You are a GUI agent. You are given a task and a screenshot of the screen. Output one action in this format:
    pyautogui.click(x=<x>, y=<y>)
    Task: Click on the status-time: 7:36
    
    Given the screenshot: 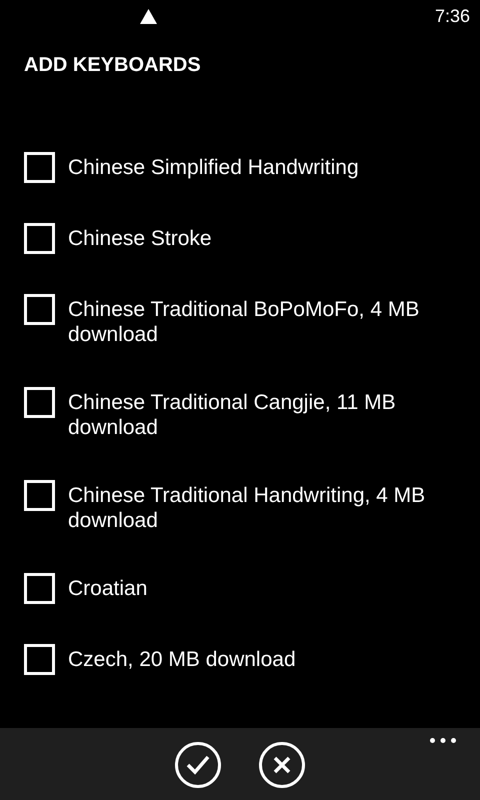 What is the action you would take?
    pyautogui.click(x=452, y=16)
    